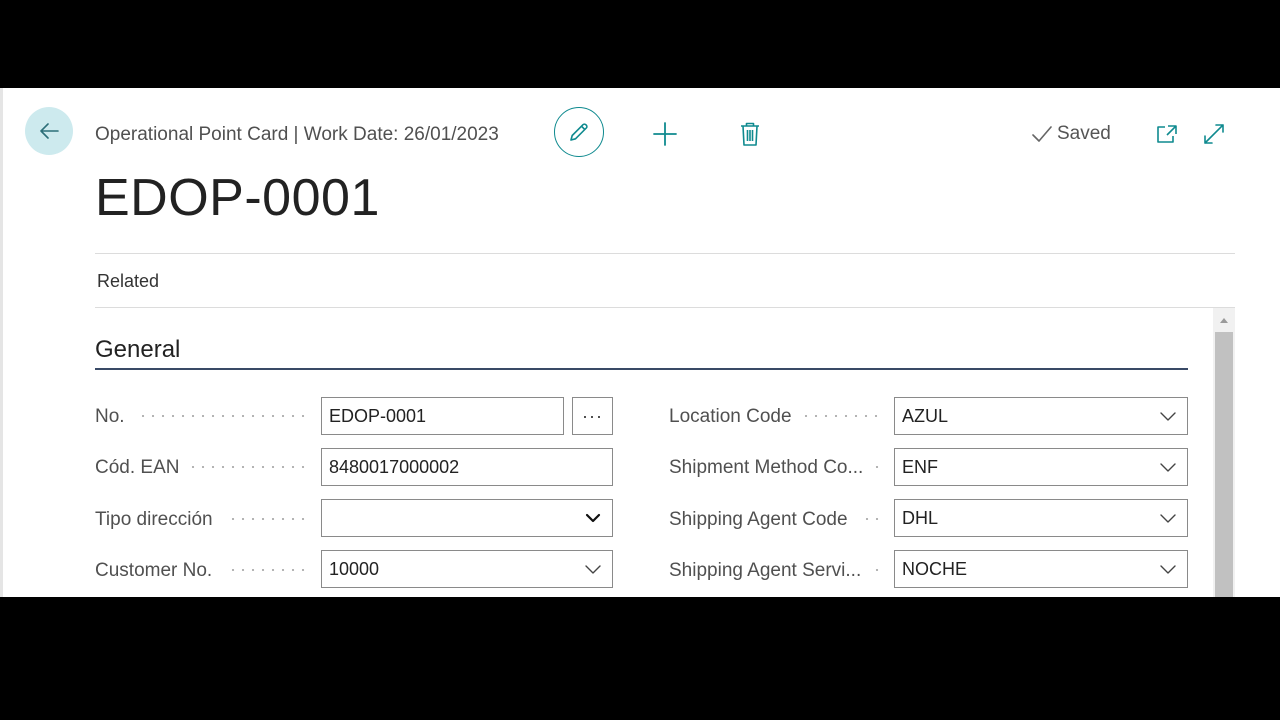 The height and width of the screenshot is (720, 1280). What do you see at coordinates (394, 467) in the screenshot?
I see `ean-value: 8480017000002` at bounding box center [394, 467].